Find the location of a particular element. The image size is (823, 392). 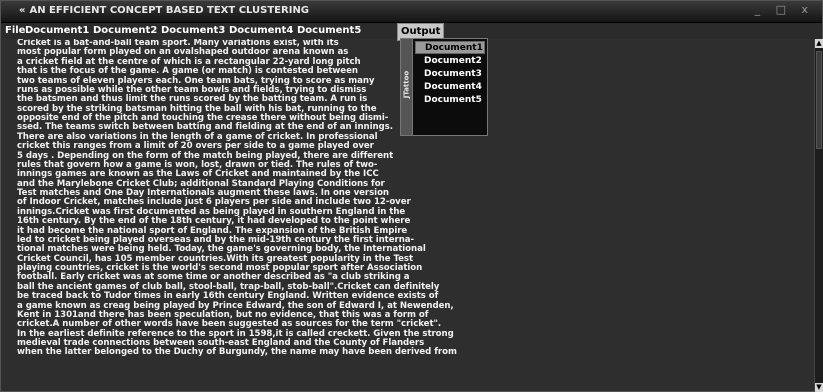

scroll-thumb is located at coordinates (819, 100).